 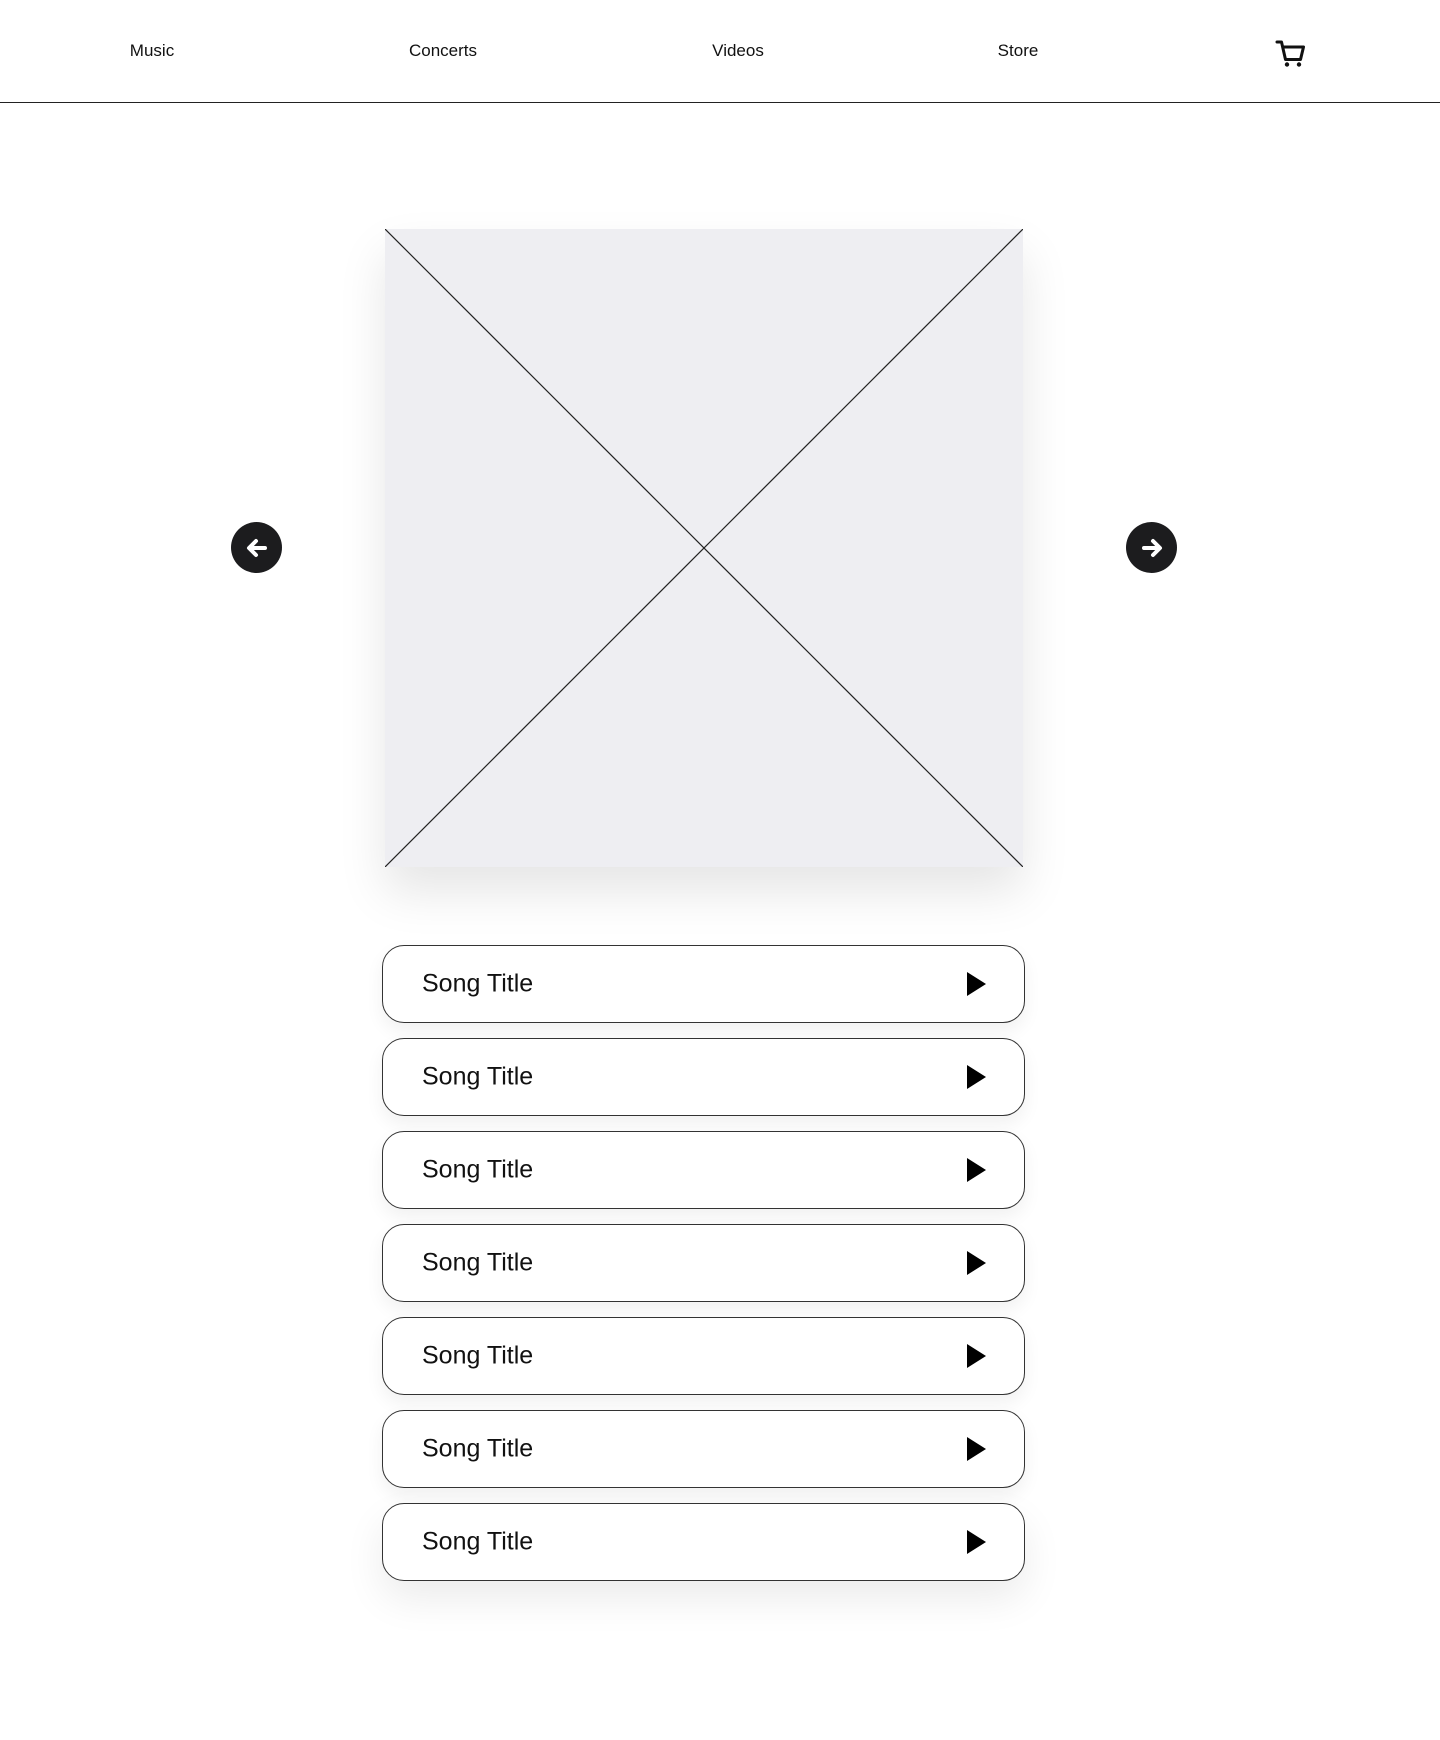 I want to click on top-navigation: Music Concerts Videos Store, so click(x=720, y=51).